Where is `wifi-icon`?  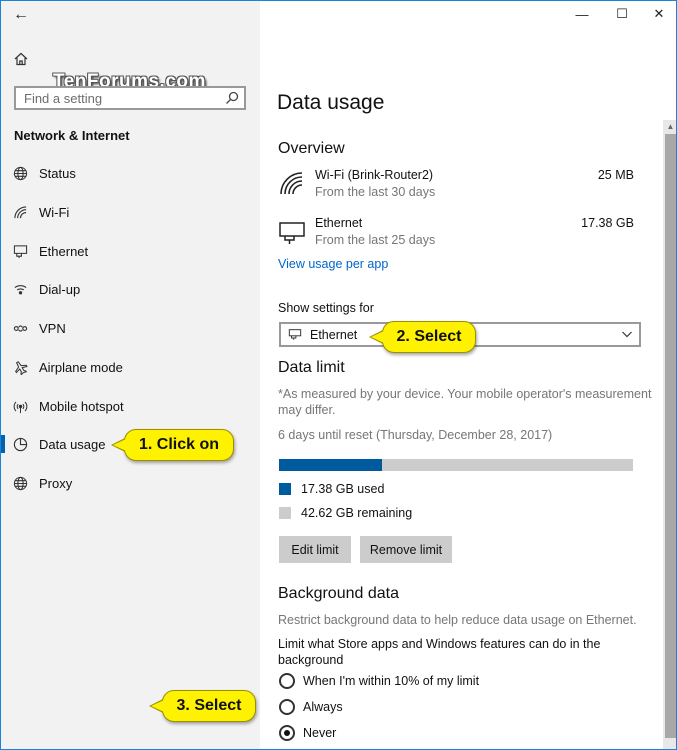 wifi-icon is located at coordinates (20, 212).